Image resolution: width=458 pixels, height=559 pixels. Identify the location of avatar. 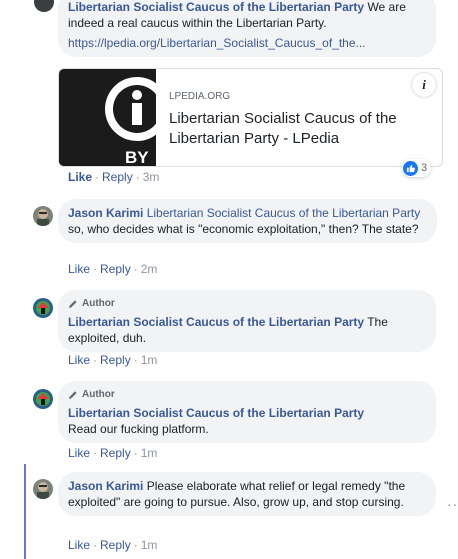
(44, 6).